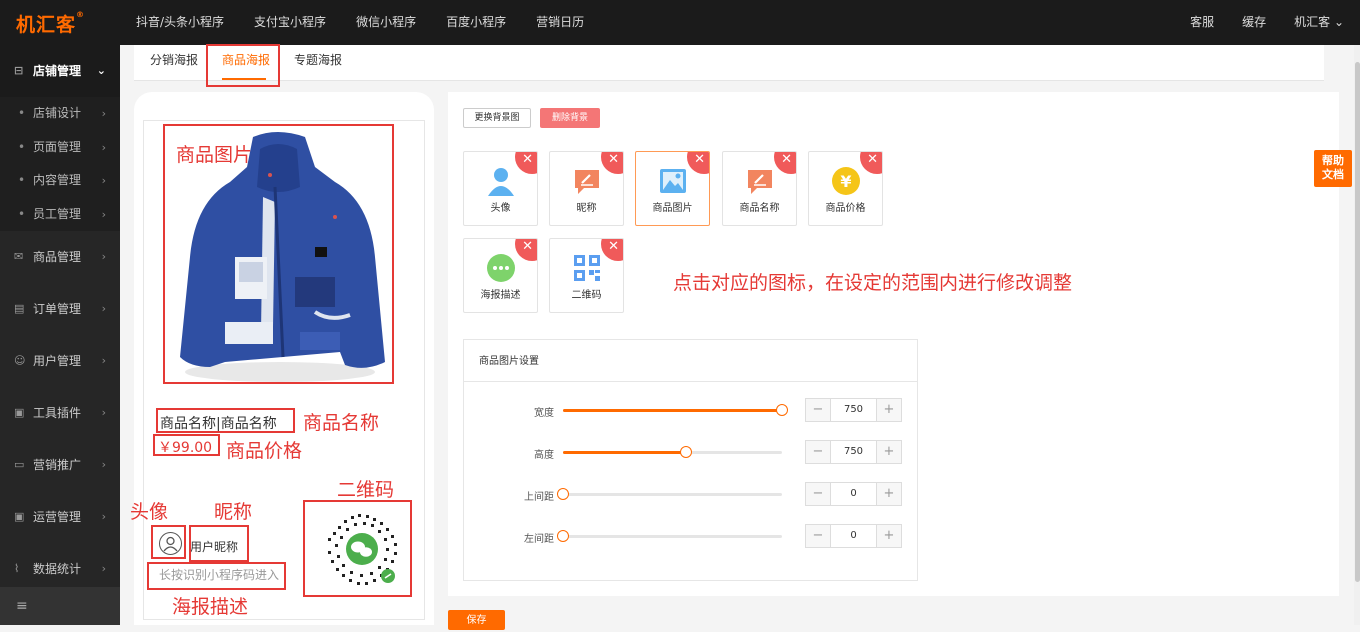  Describe the element at coordinates (672, 188) in the screenshot. I see `element-card-product-image: ✕ 商品图片` at that location.